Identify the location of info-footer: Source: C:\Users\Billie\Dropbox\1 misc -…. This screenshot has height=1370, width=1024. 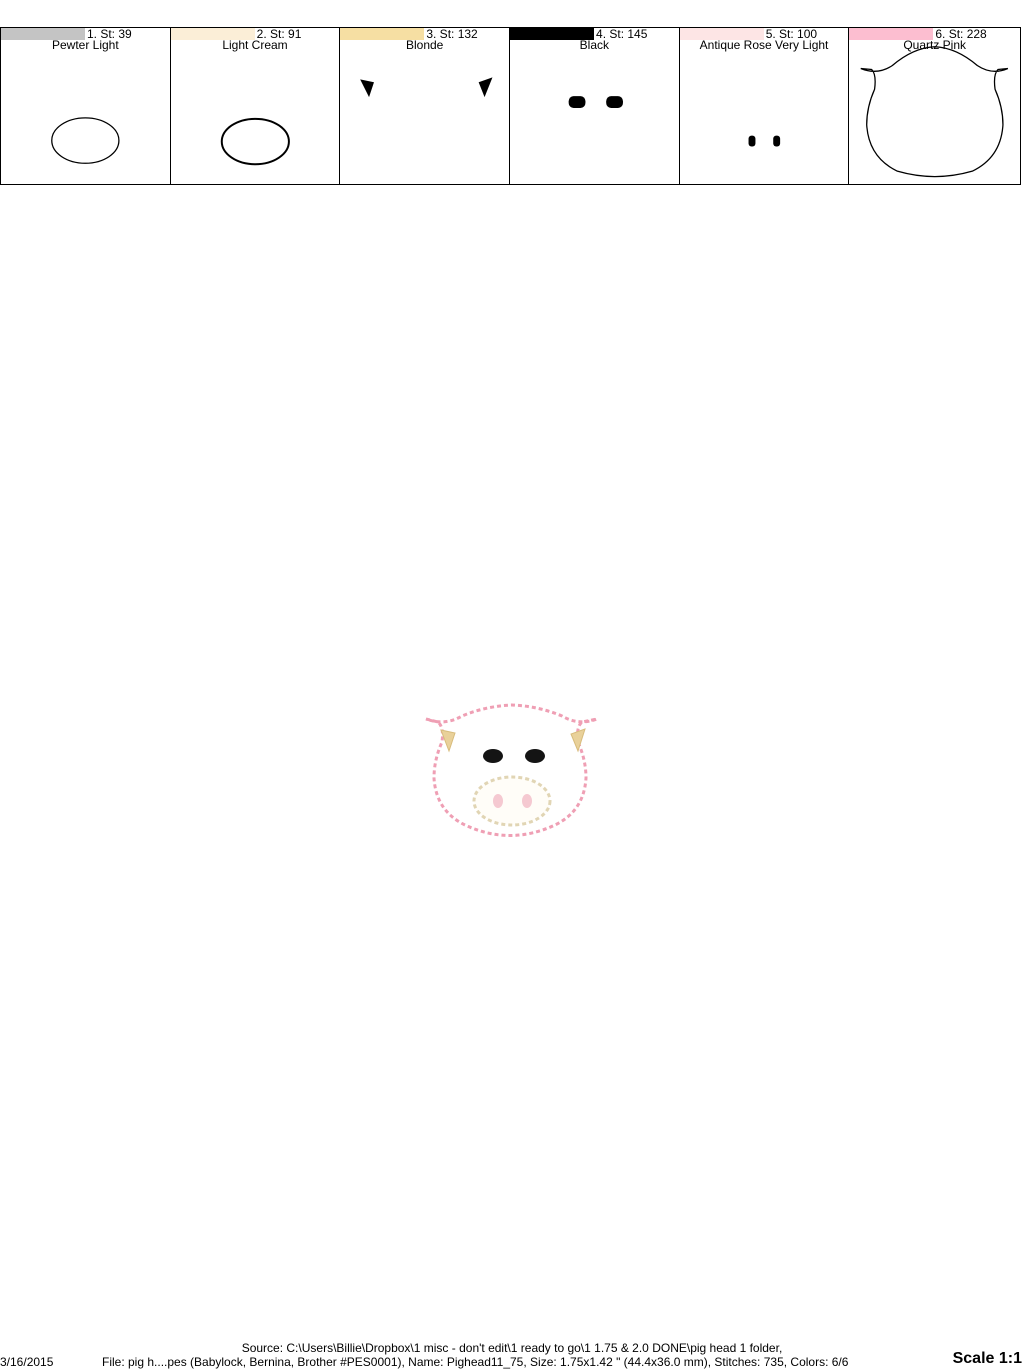
(512, 1355).